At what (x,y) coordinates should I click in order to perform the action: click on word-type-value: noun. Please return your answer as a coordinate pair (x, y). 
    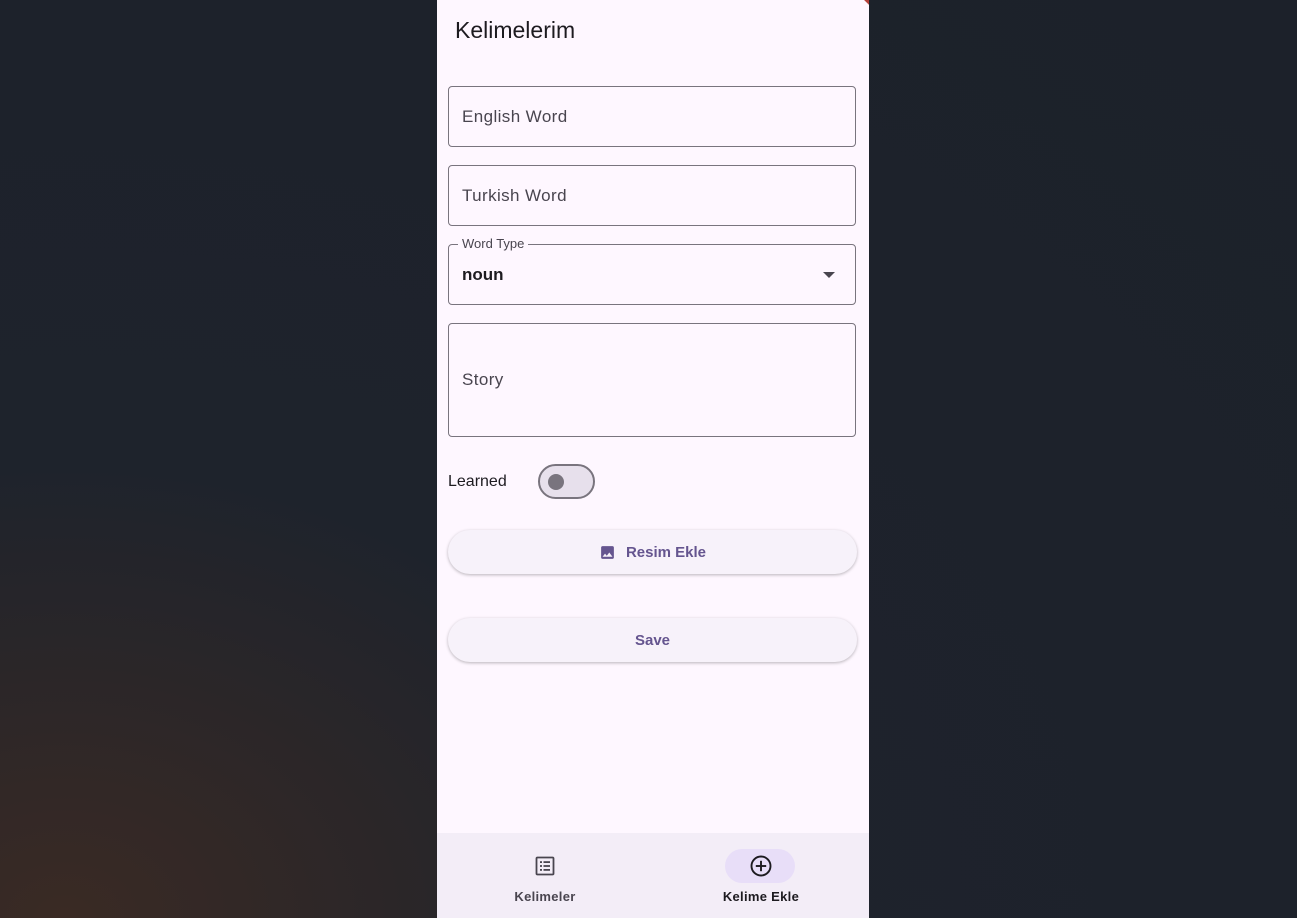
    Looking at the image, I should click on (483, 274).